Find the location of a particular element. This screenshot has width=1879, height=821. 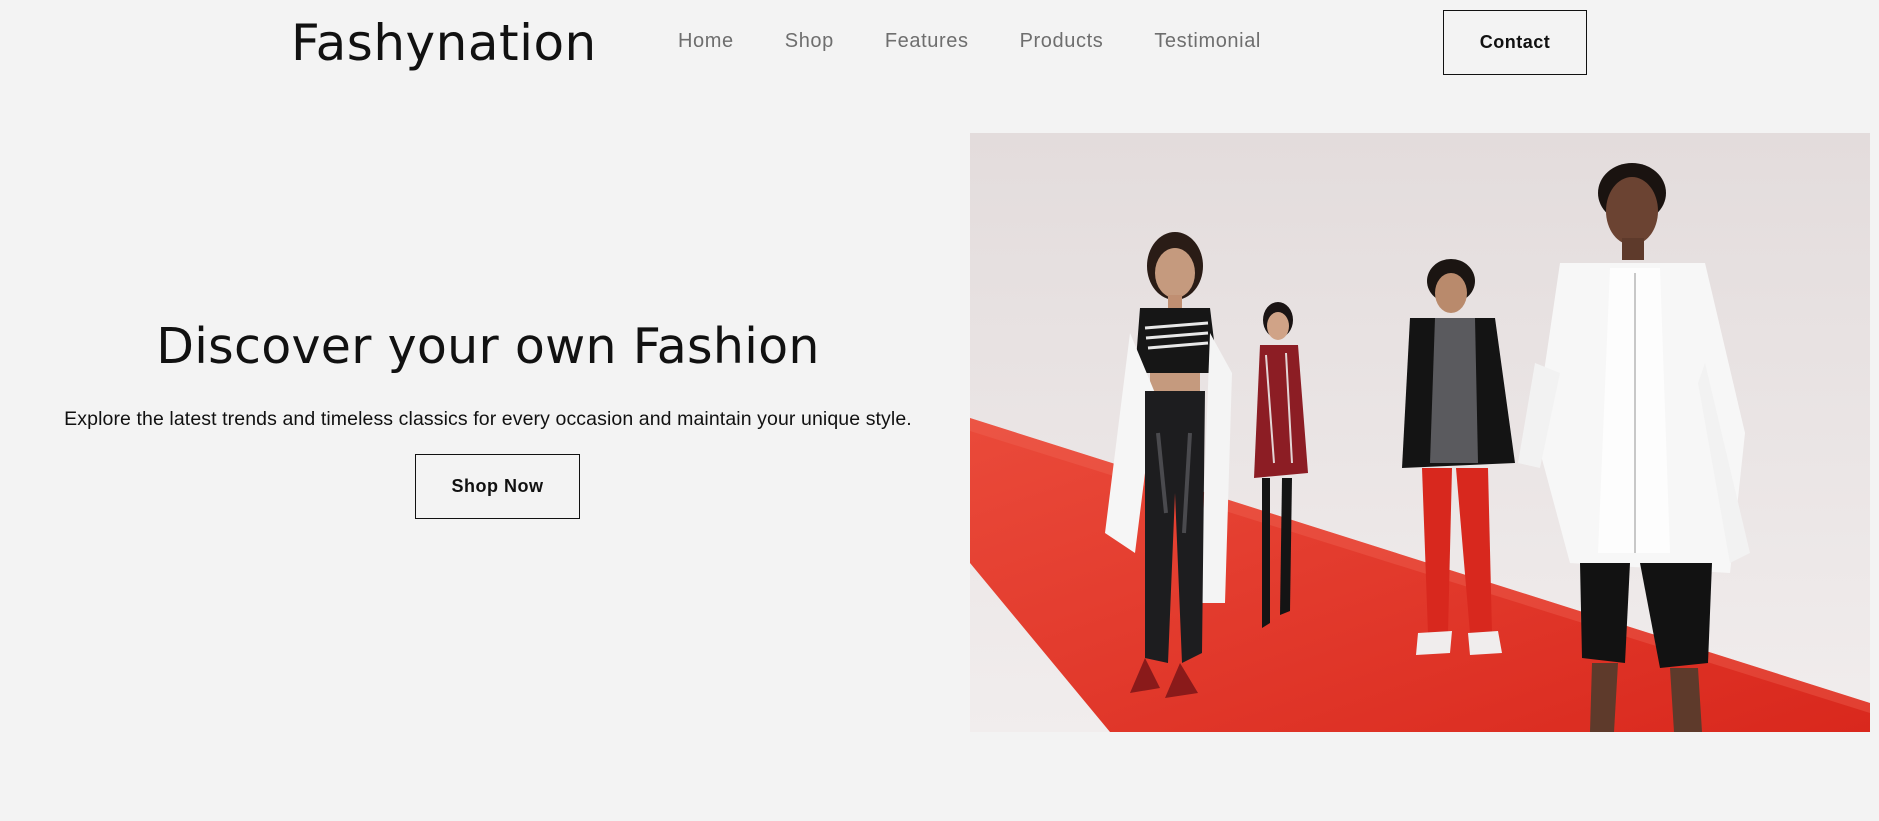

main-nav: Home Shop Features Products Testimonial is located at coordinates (995, 41).